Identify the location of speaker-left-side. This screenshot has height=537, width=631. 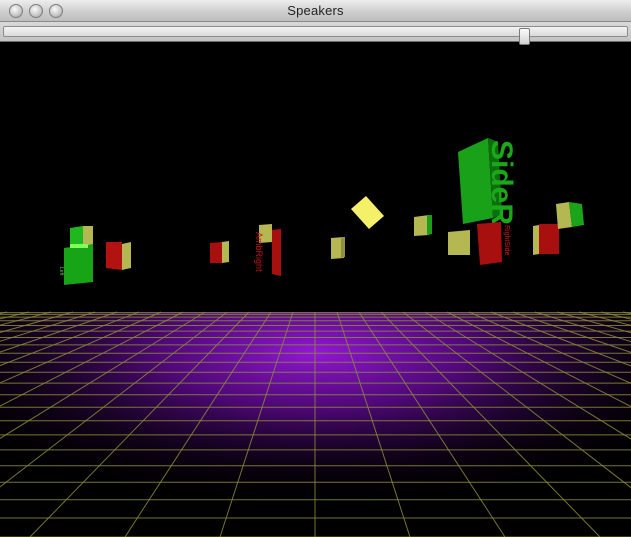
(126, 256).